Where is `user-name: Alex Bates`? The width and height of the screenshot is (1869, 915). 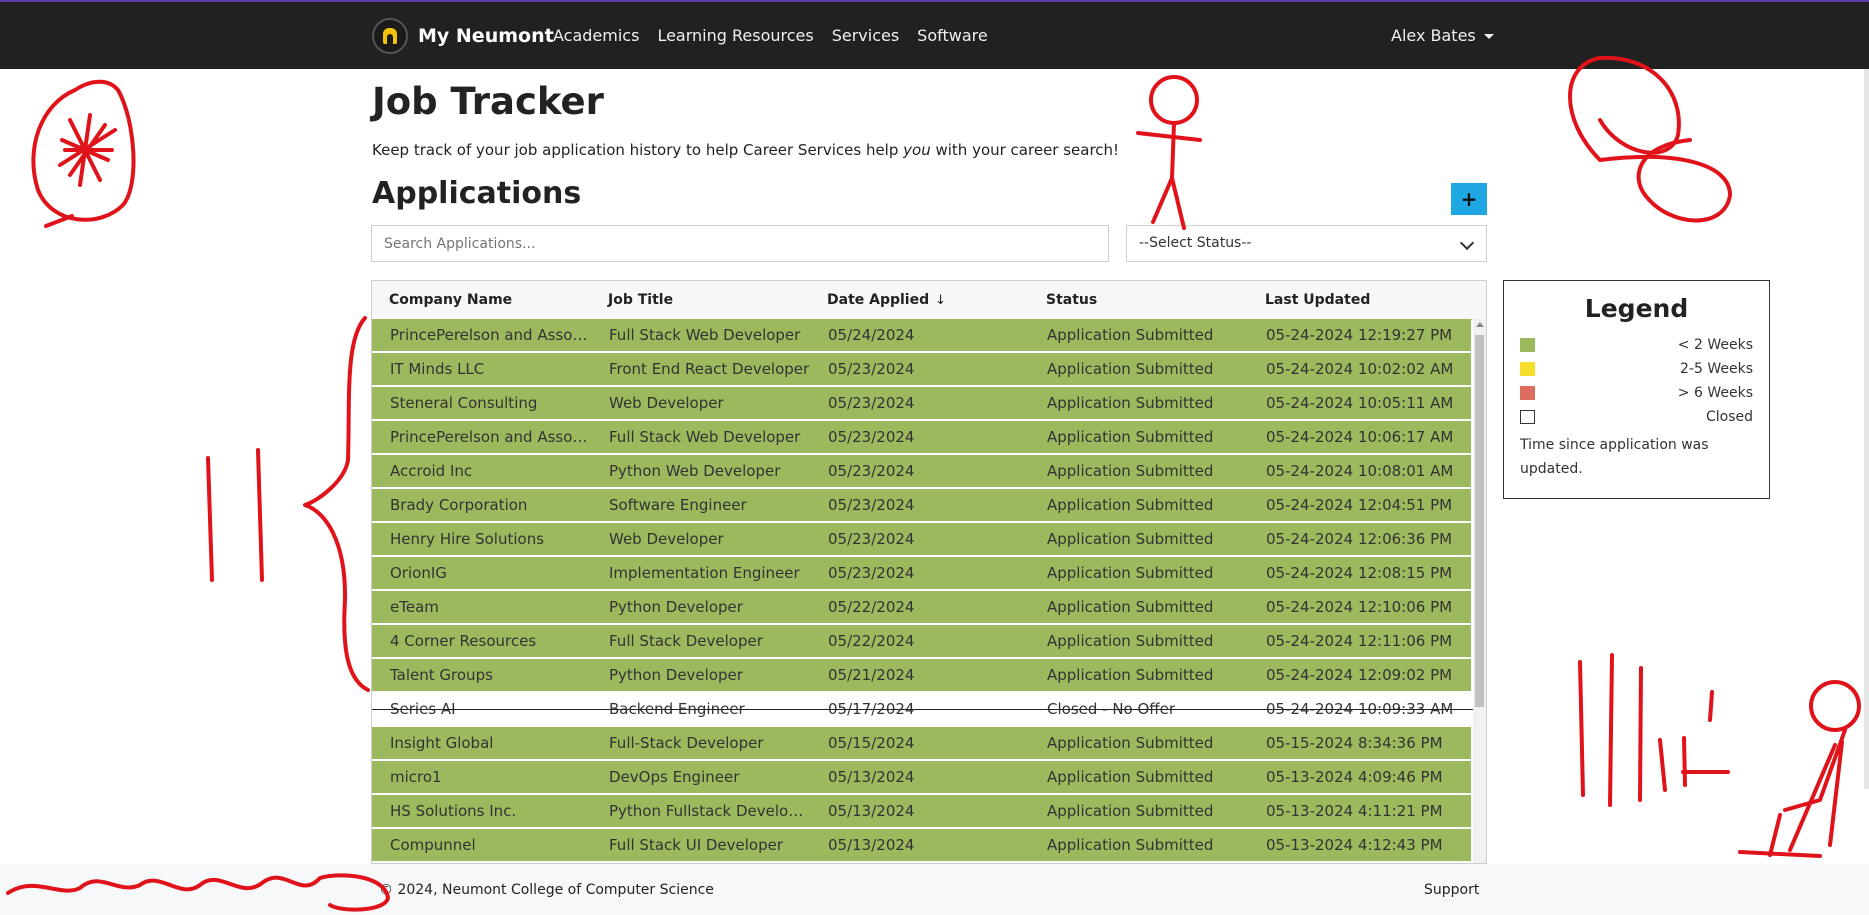 user-name: Alex Bates is located at coordinates (1433, 35).